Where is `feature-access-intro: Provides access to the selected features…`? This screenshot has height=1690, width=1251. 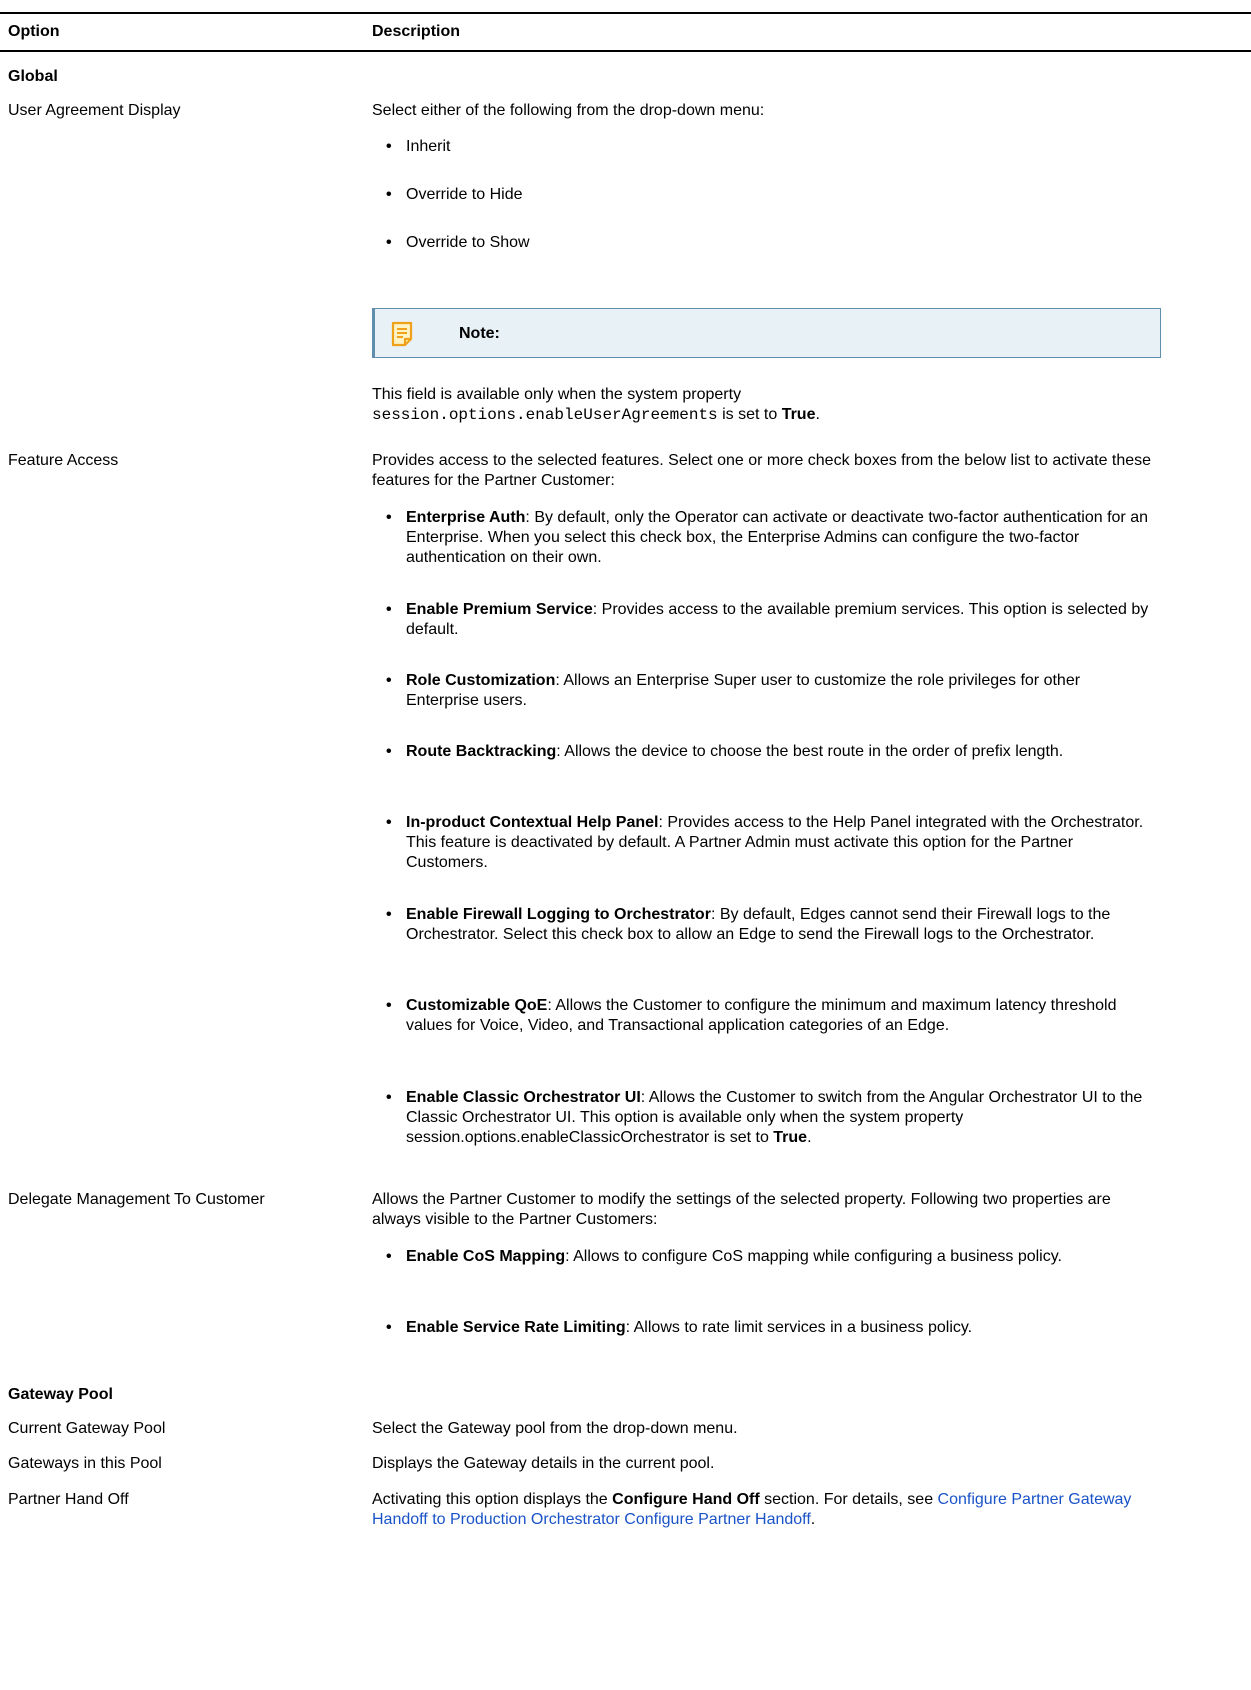
feature-access-intro: Provides access to the selected features… is located at coordinates (762, 470).